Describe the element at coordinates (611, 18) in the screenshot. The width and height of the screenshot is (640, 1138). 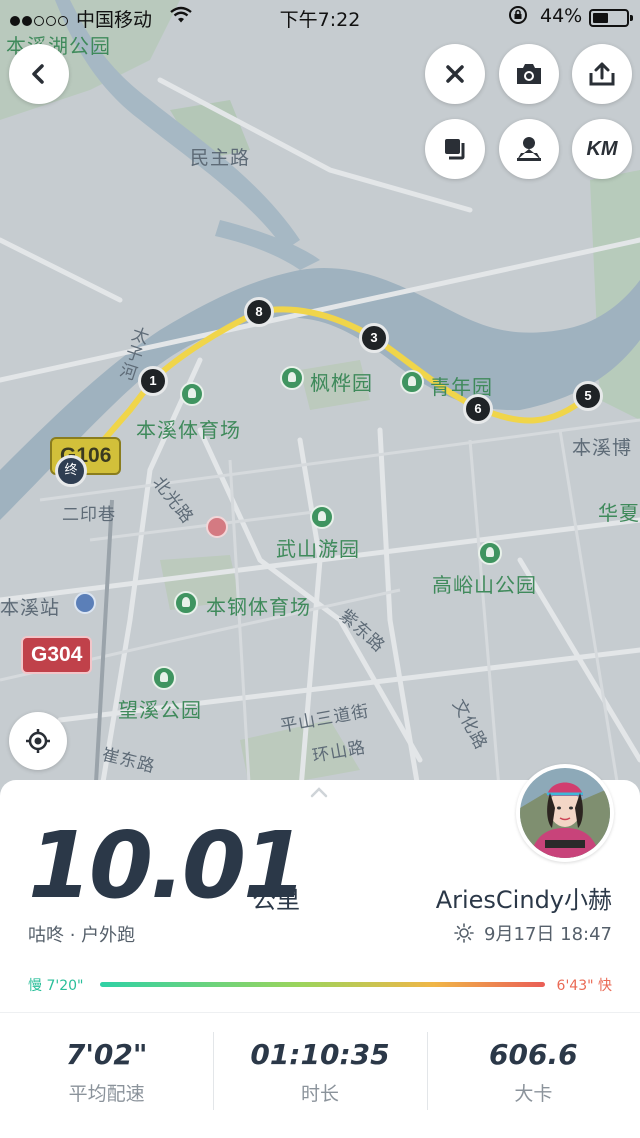
I see `battery-icon` at that location.